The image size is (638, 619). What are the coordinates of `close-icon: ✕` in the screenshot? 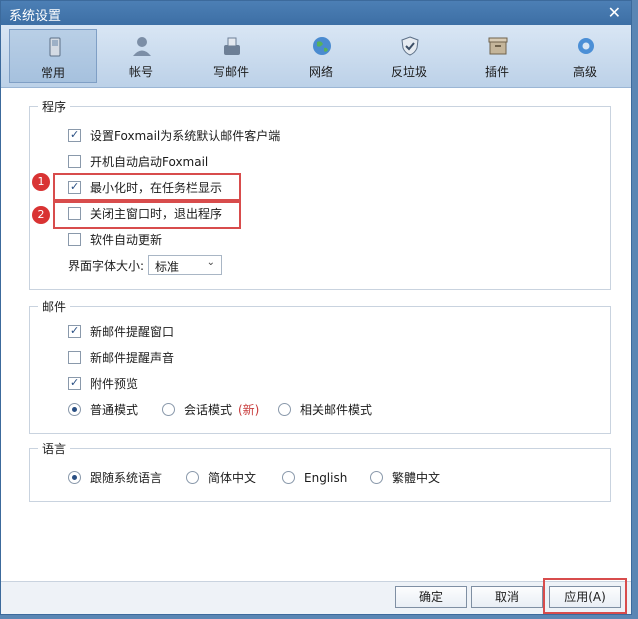 It's located at (614, 12).